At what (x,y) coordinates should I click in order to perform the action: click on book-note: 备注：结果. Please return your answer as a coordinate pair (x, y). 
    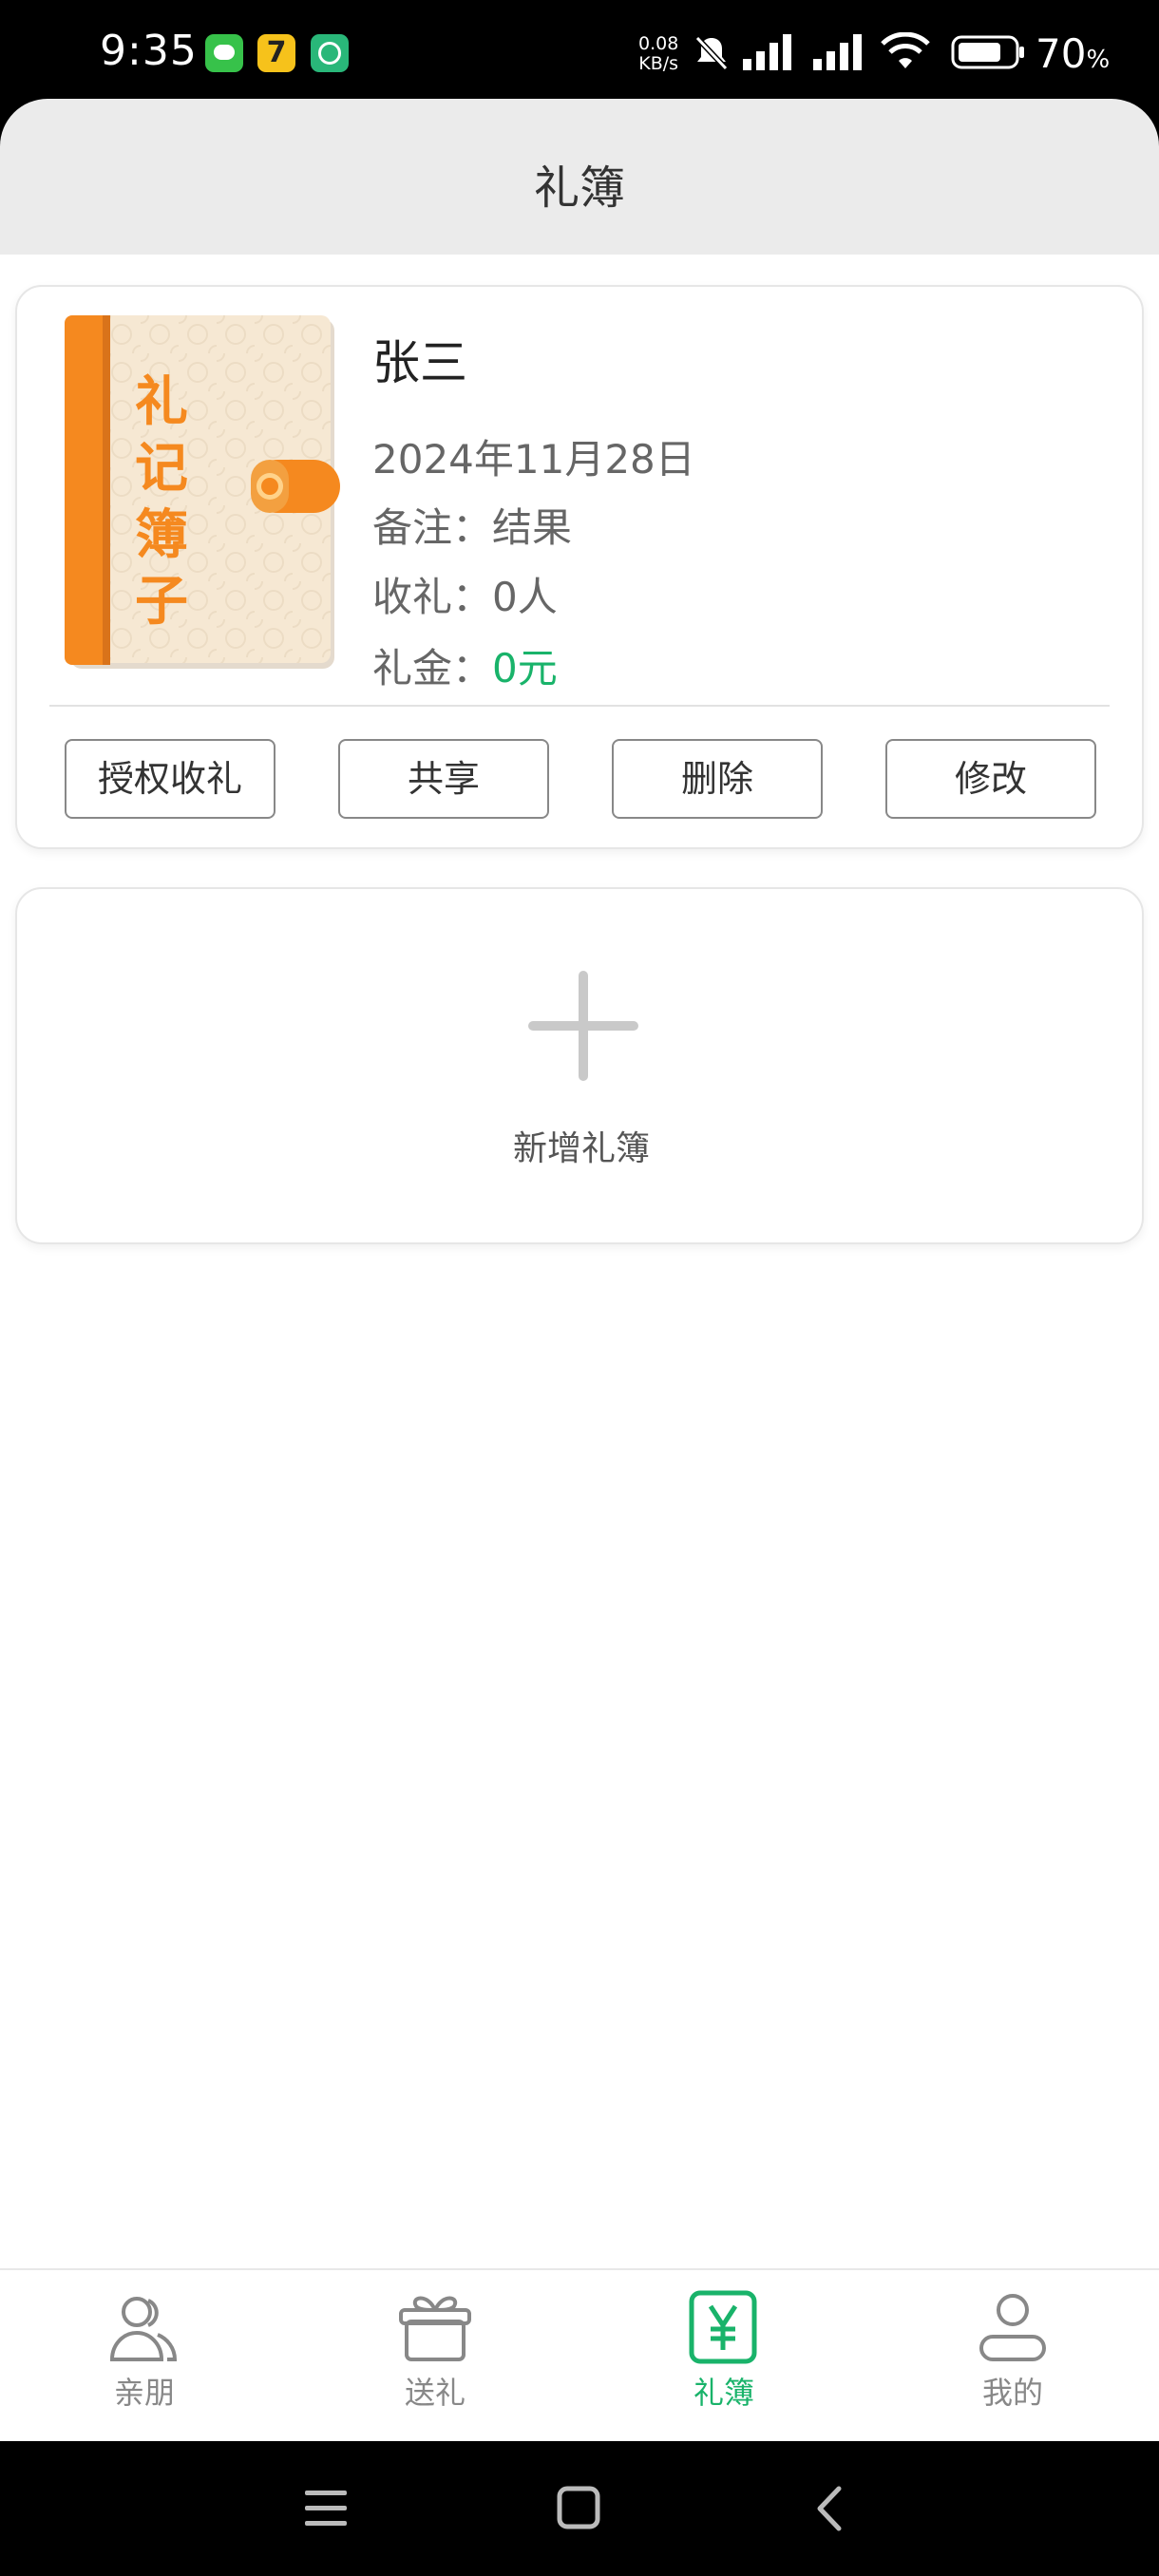
    Looking at the image, I should click on (472, 527).